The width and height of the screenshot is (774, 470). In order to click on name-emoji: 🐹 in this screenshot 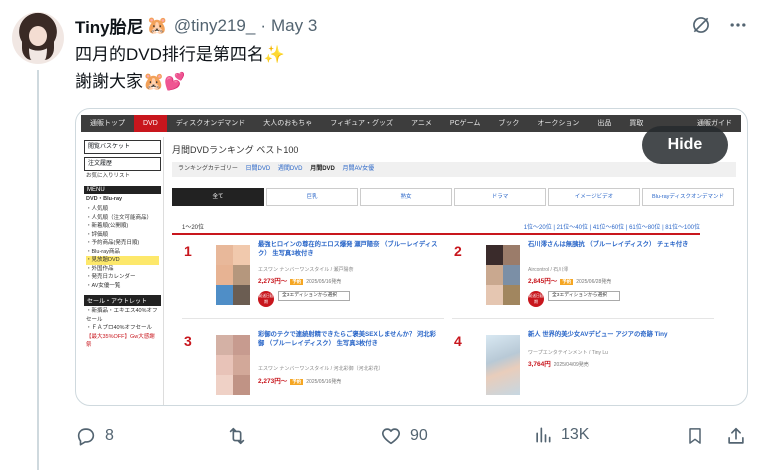, I will do `click(157, 25)`.